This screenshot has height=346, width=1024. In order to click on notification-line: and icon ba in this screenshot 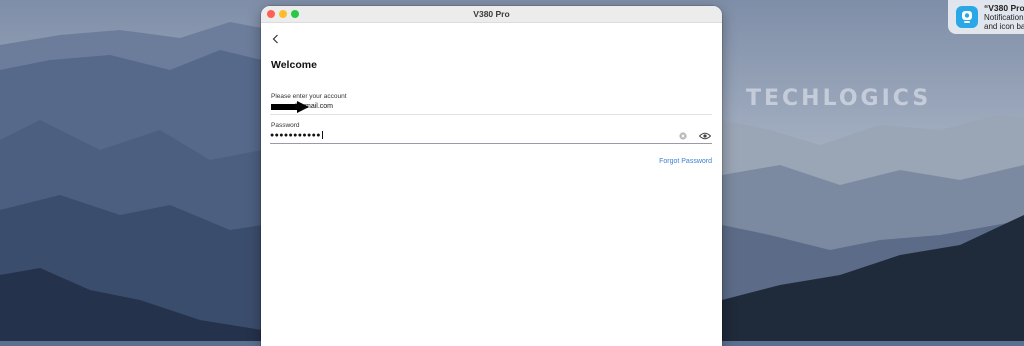, I will do `click(1004, 26)`.